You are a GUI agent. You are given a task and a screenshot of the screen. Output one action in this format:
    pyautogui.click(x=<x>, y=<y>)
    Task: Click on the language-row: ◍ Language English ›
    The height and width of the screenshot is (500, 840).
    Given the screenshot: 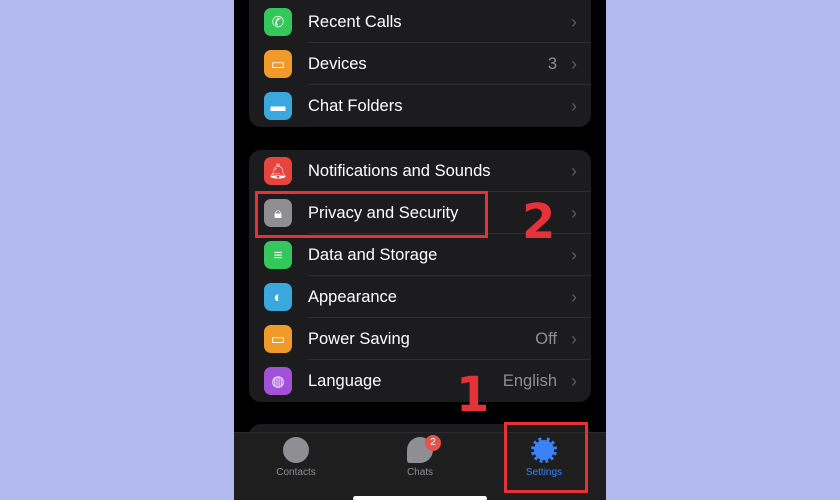 What is the action you would take?
    pyautogui.click(x=420, y=381)
    